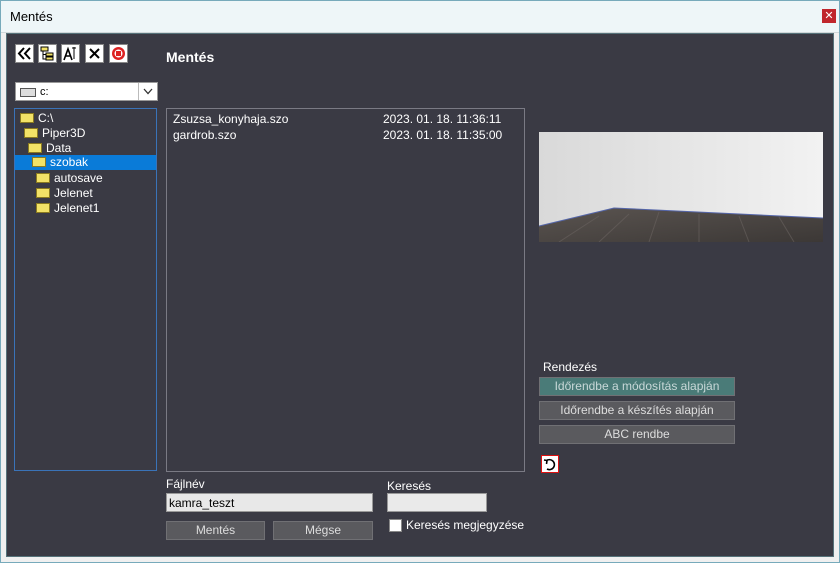  Describe the element at coordinates (69, 178) in the screenshot. I see `tree-item-autosave: autosave` at that location.